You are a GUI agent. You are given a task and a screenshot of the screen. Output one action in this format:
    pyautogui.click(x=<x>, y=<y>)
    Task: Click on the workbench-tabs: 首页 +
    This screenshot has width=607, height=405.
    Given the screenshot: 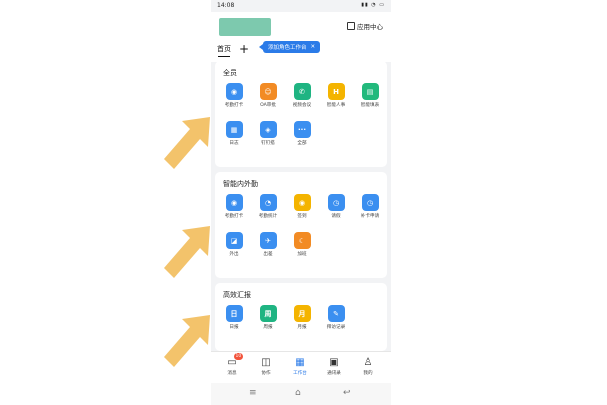 What is the action you would take?
    pyautogui.click(x=233, y=49)
    